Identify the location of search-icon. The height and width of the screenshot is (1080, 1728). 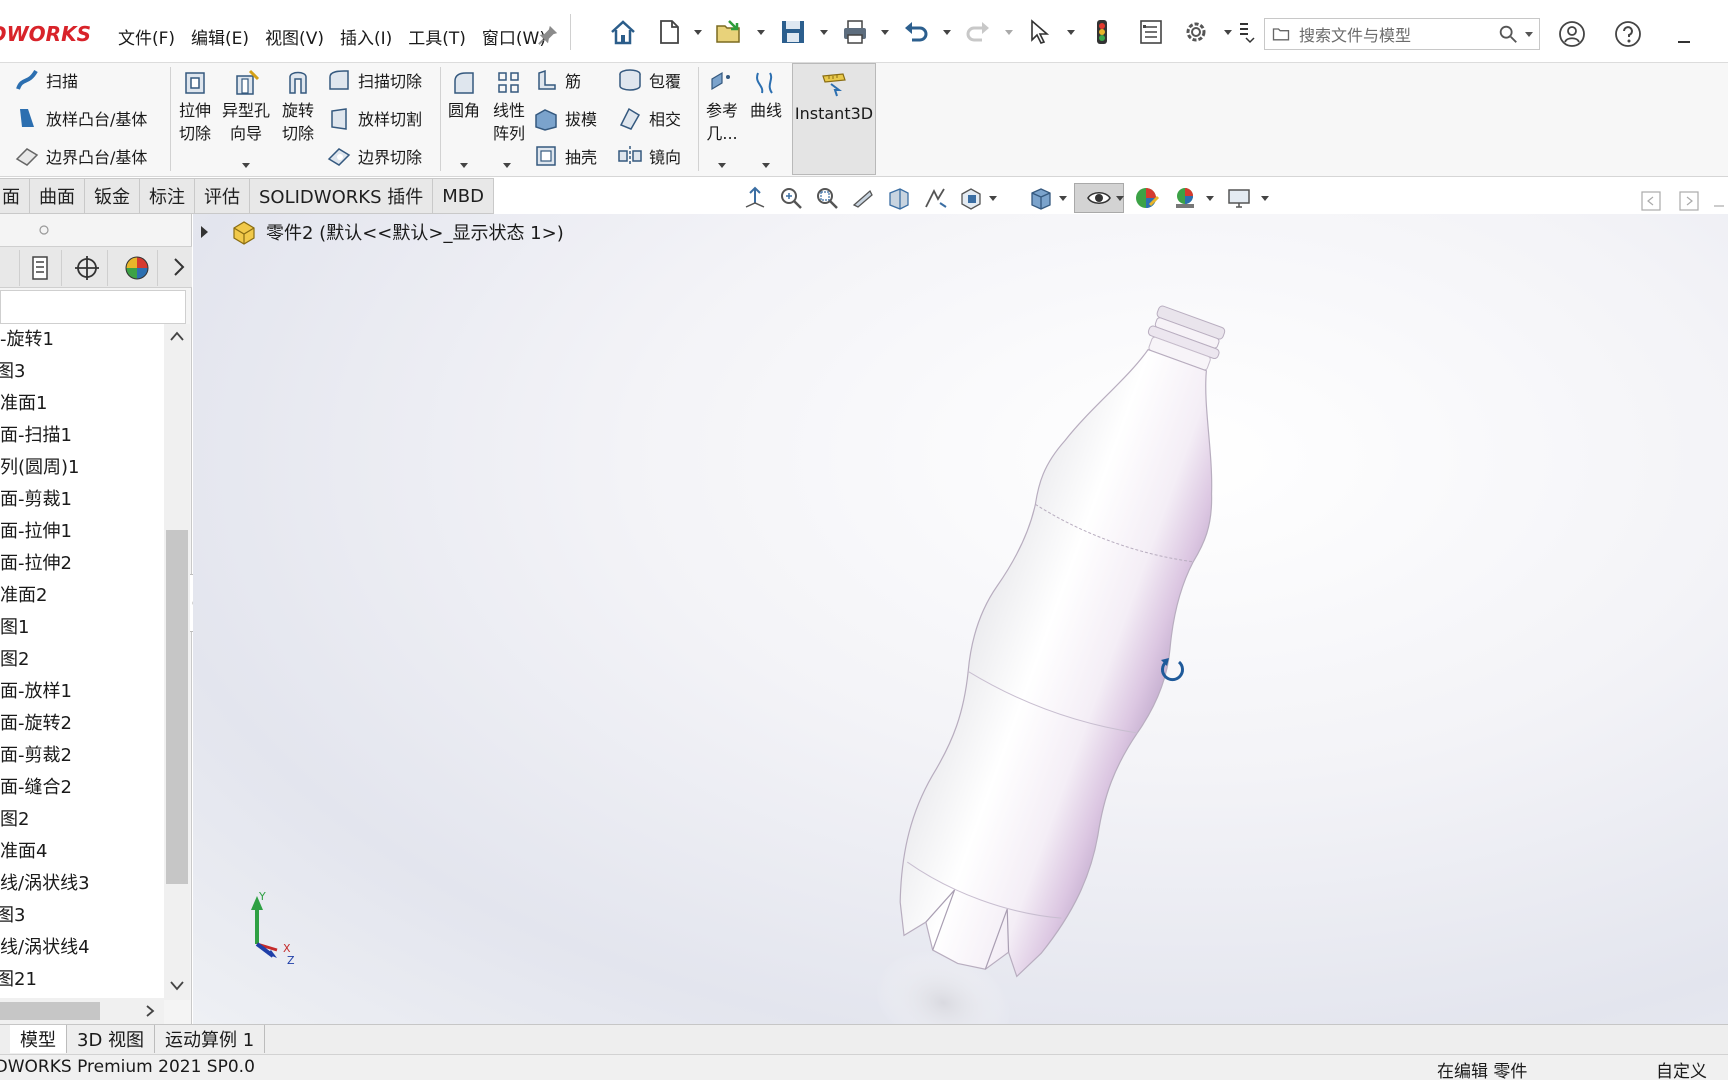
(1508, 34).